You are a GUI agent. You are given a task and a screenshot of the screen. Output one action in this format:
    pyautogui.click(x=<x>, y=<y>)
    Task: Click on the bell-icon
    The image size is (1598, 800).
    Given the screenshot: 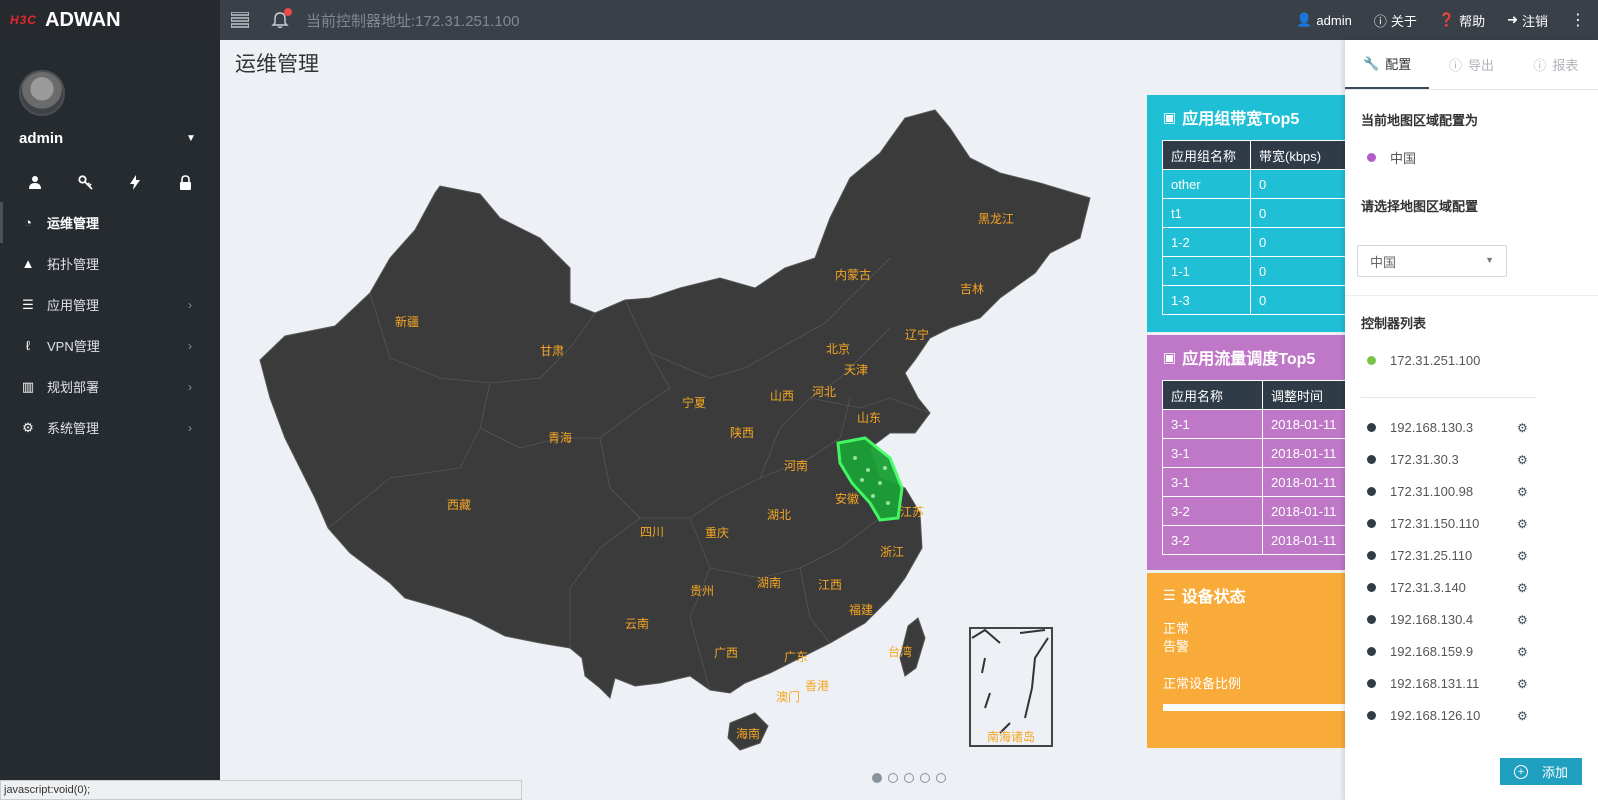 What is the action you would take?
    pyautogui.click(x=280, y=20)
    